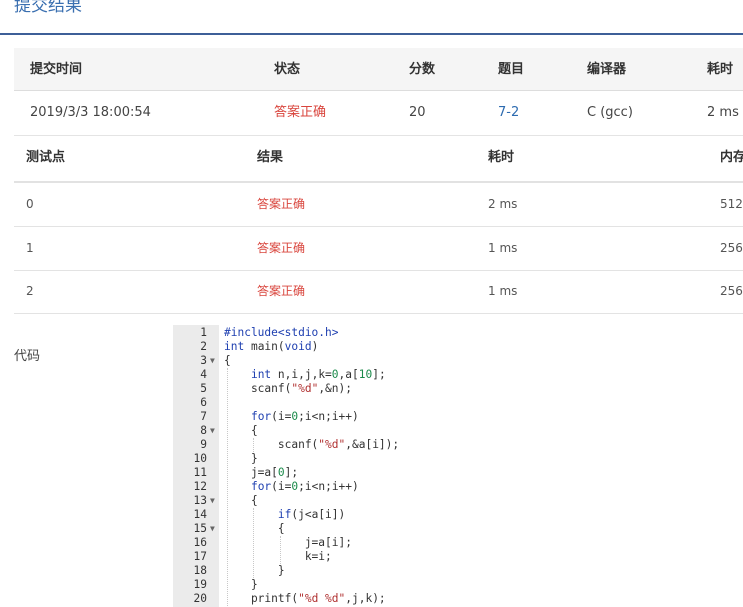 The width and height of the screenshot is (743, 607). What do you see at coordinates (203, 346) in the screenshot?
I see `line-number: 2` at bounding box center [203, 346].